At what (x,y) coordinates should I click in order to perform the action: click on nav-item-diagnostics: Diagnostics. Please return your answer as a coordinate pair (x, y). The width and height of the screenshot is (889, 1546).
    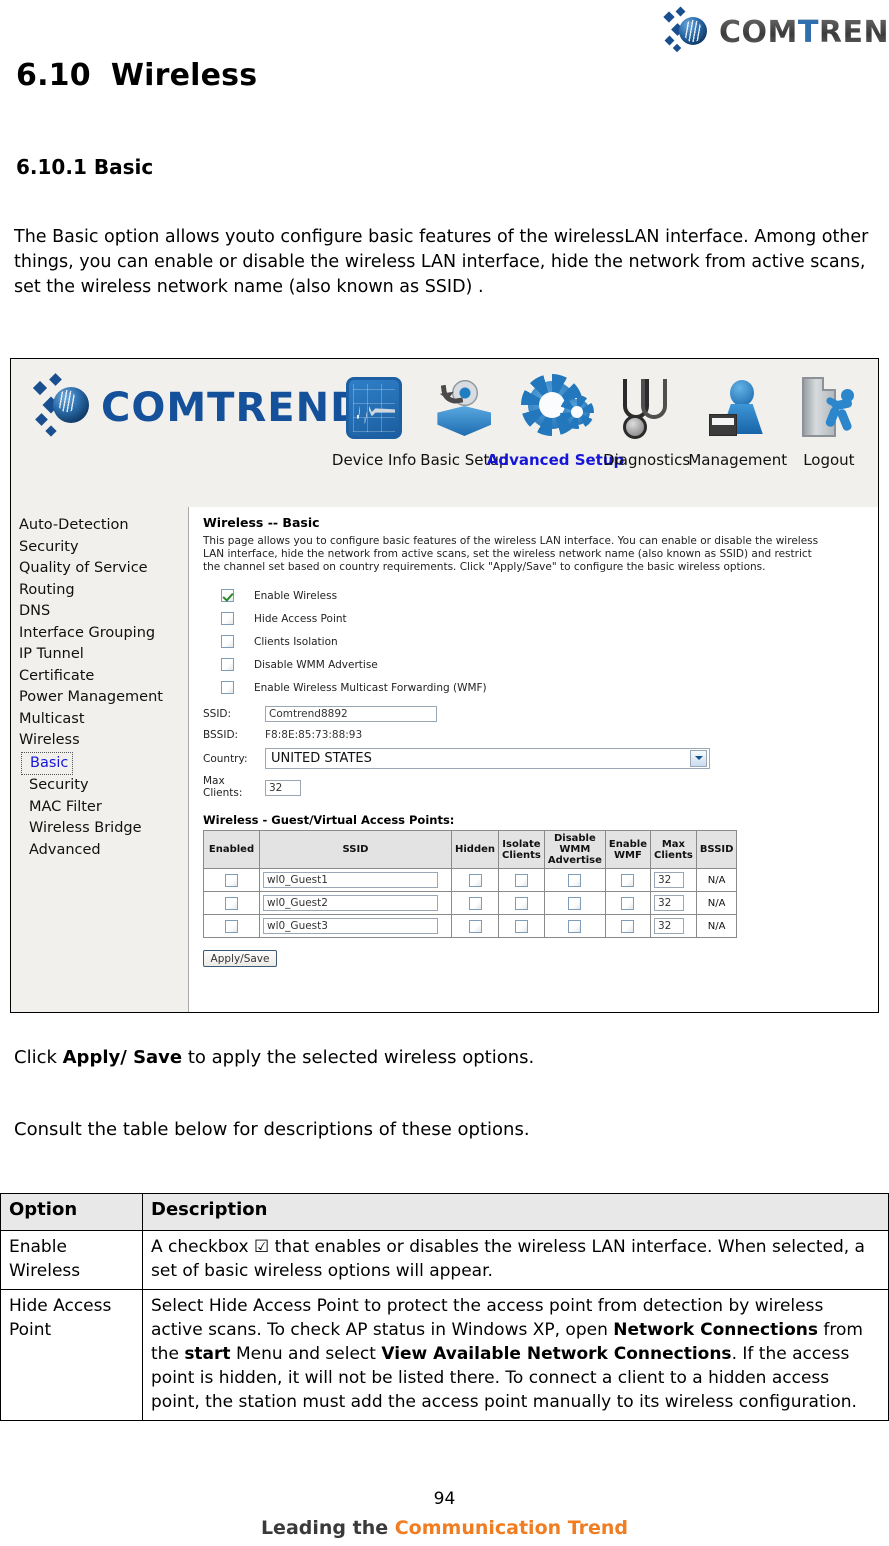
    Looking at the image, I should click on (647, 419).